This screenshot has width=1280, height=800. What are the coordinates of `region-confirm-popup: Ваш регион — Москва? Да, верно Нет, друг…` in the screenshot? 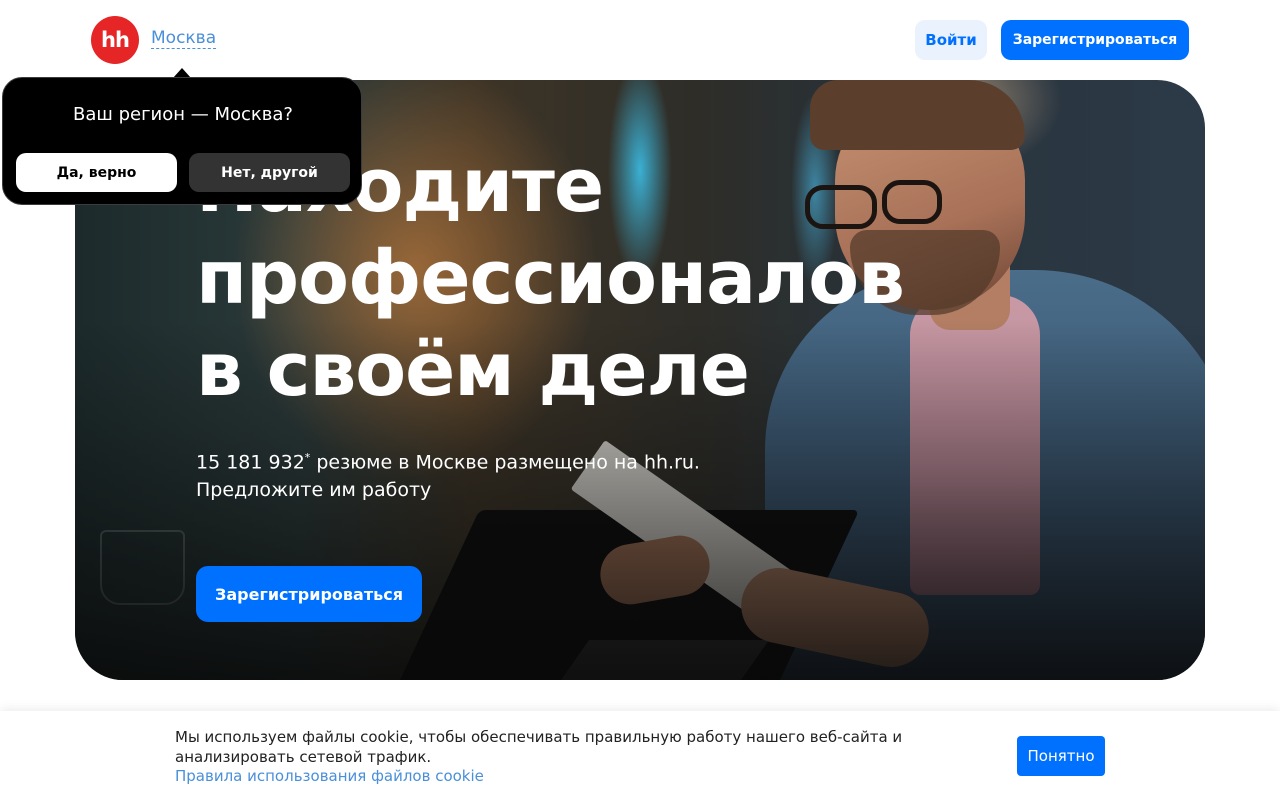 It's located at (182, 141).